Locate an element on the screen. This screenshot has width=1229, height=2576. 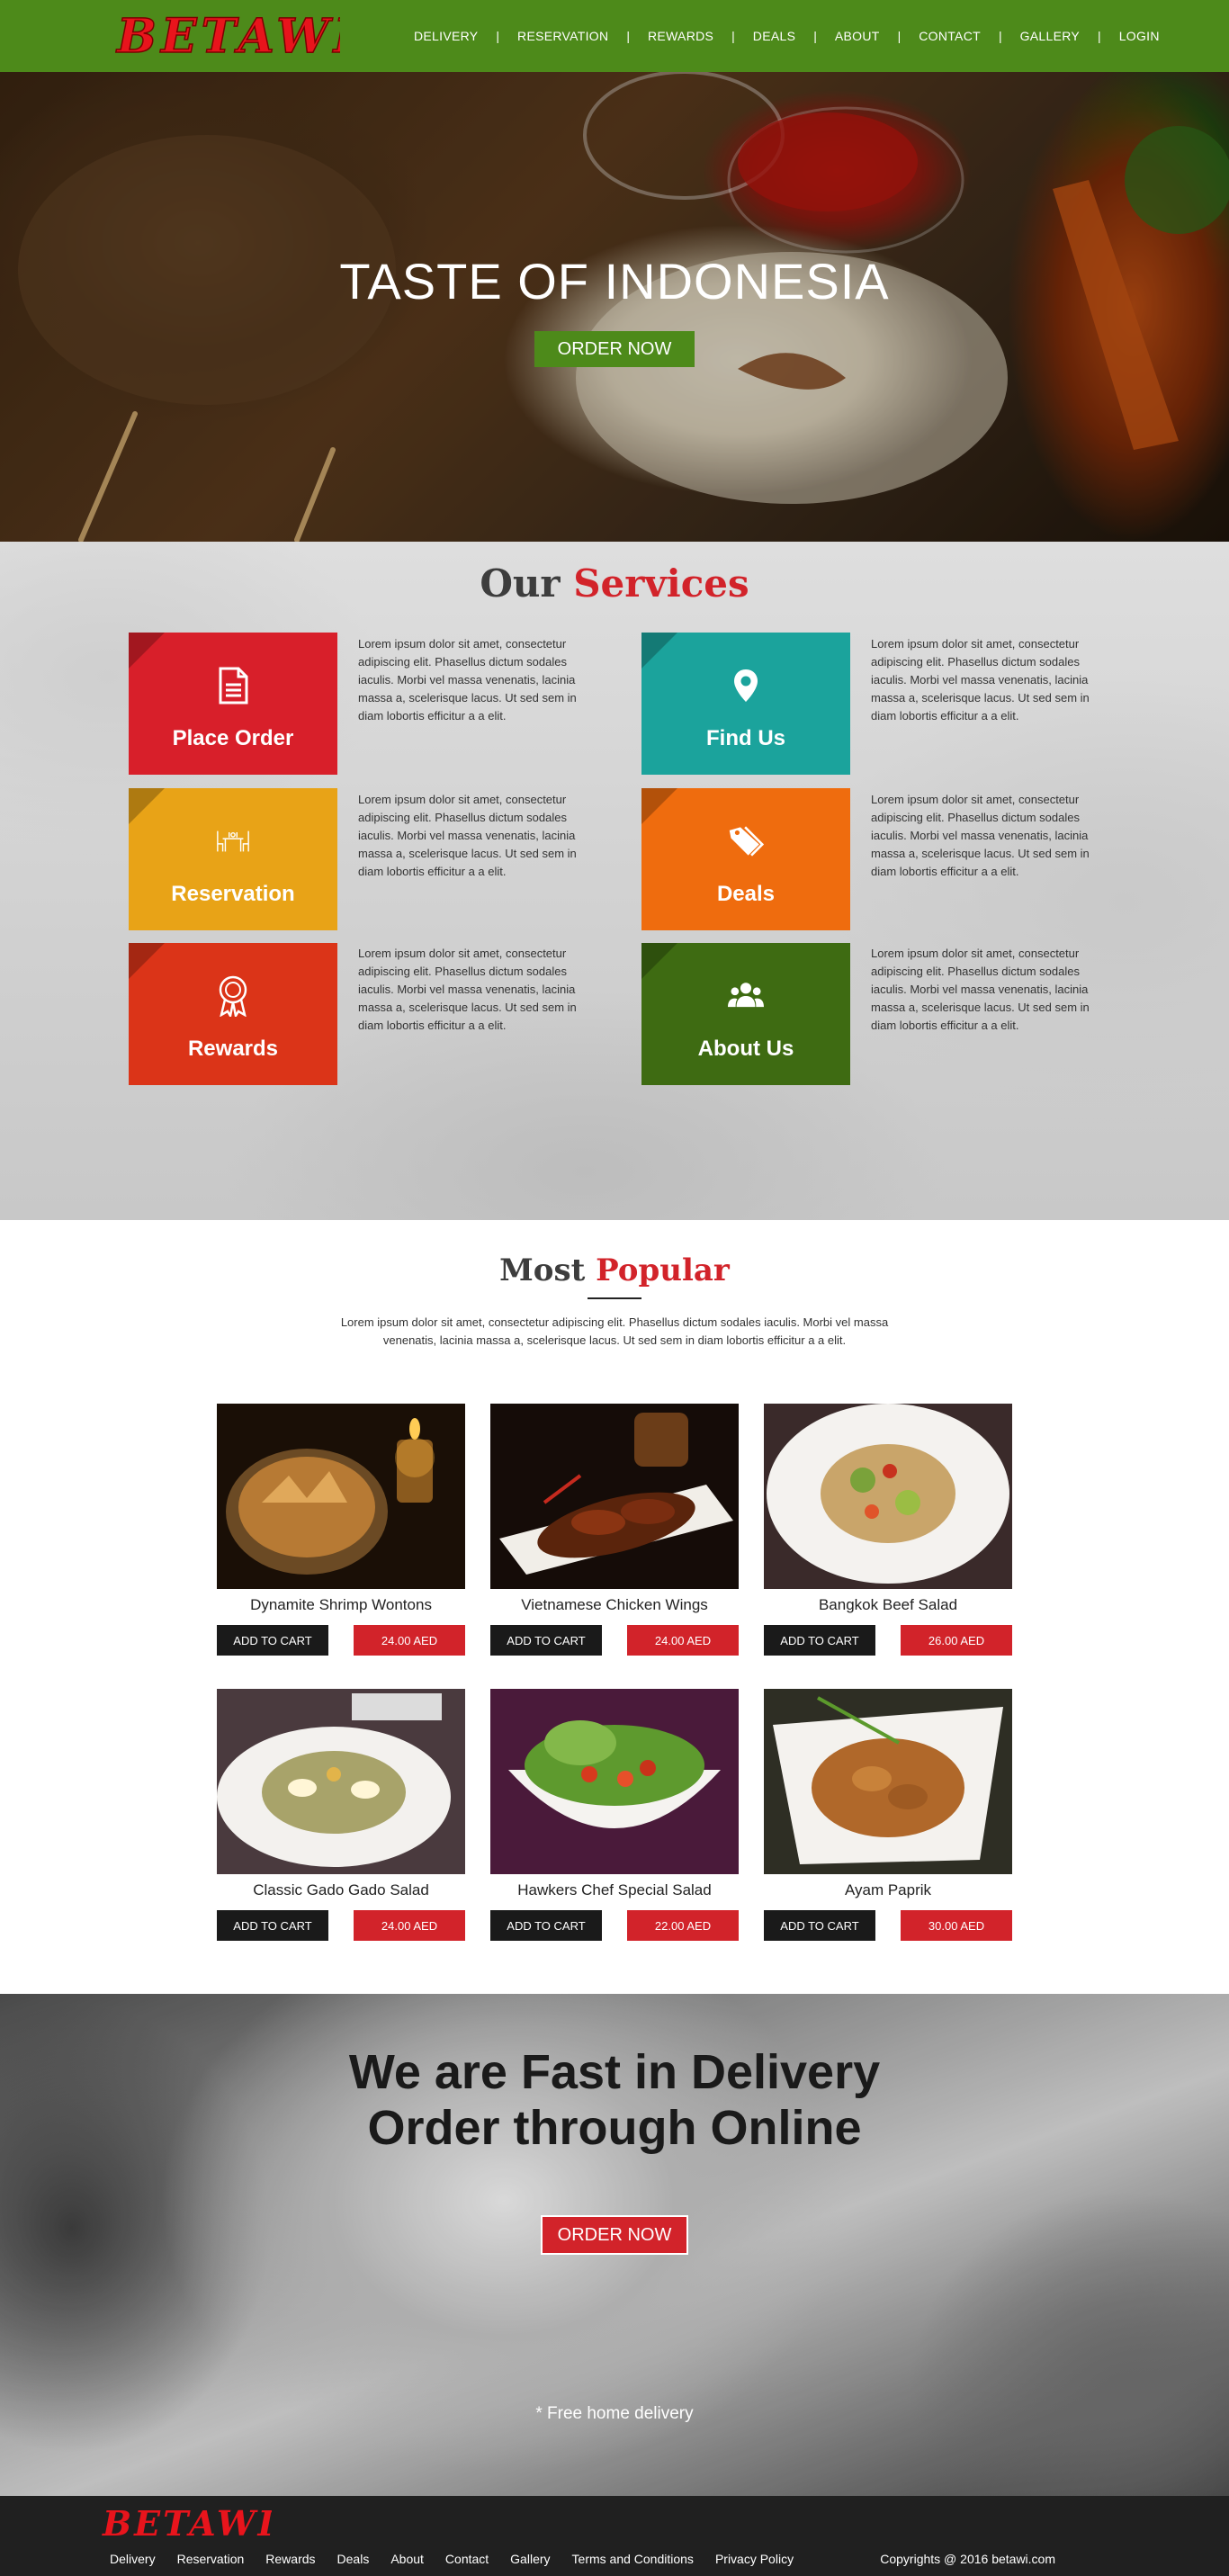
price-tag: 30.00 AED is located at coordinates (957, 1926).